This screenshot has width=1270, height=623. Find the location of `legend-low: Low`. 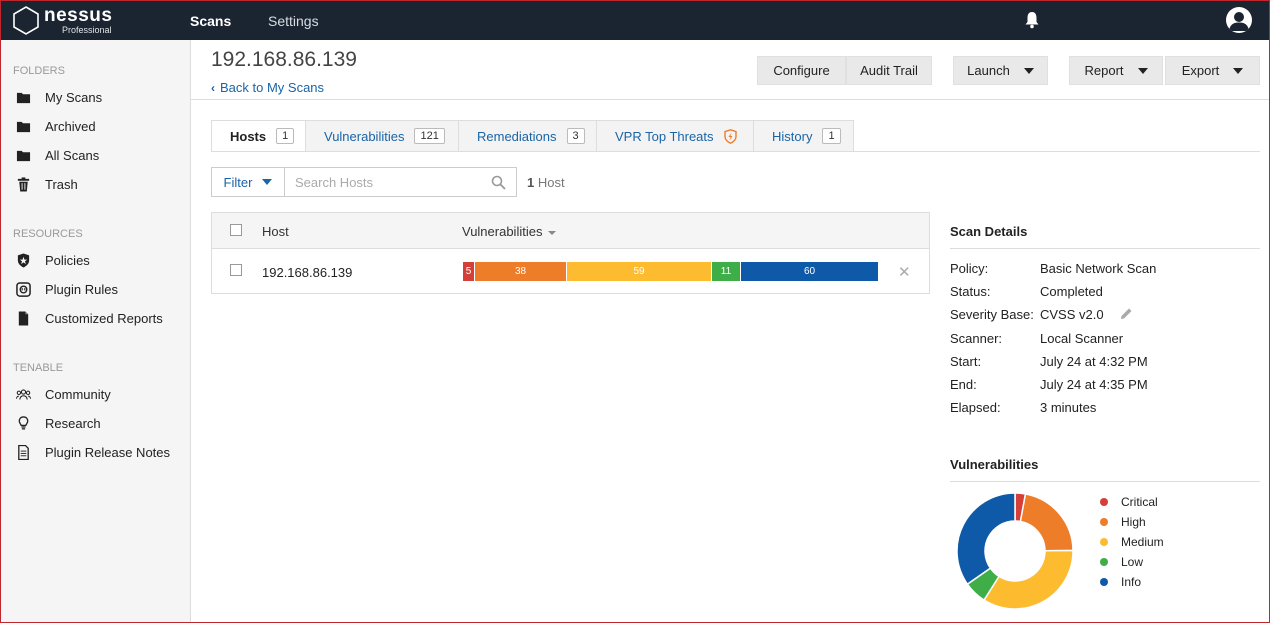

legend-low: Low is located at coordinates (1121, 562).